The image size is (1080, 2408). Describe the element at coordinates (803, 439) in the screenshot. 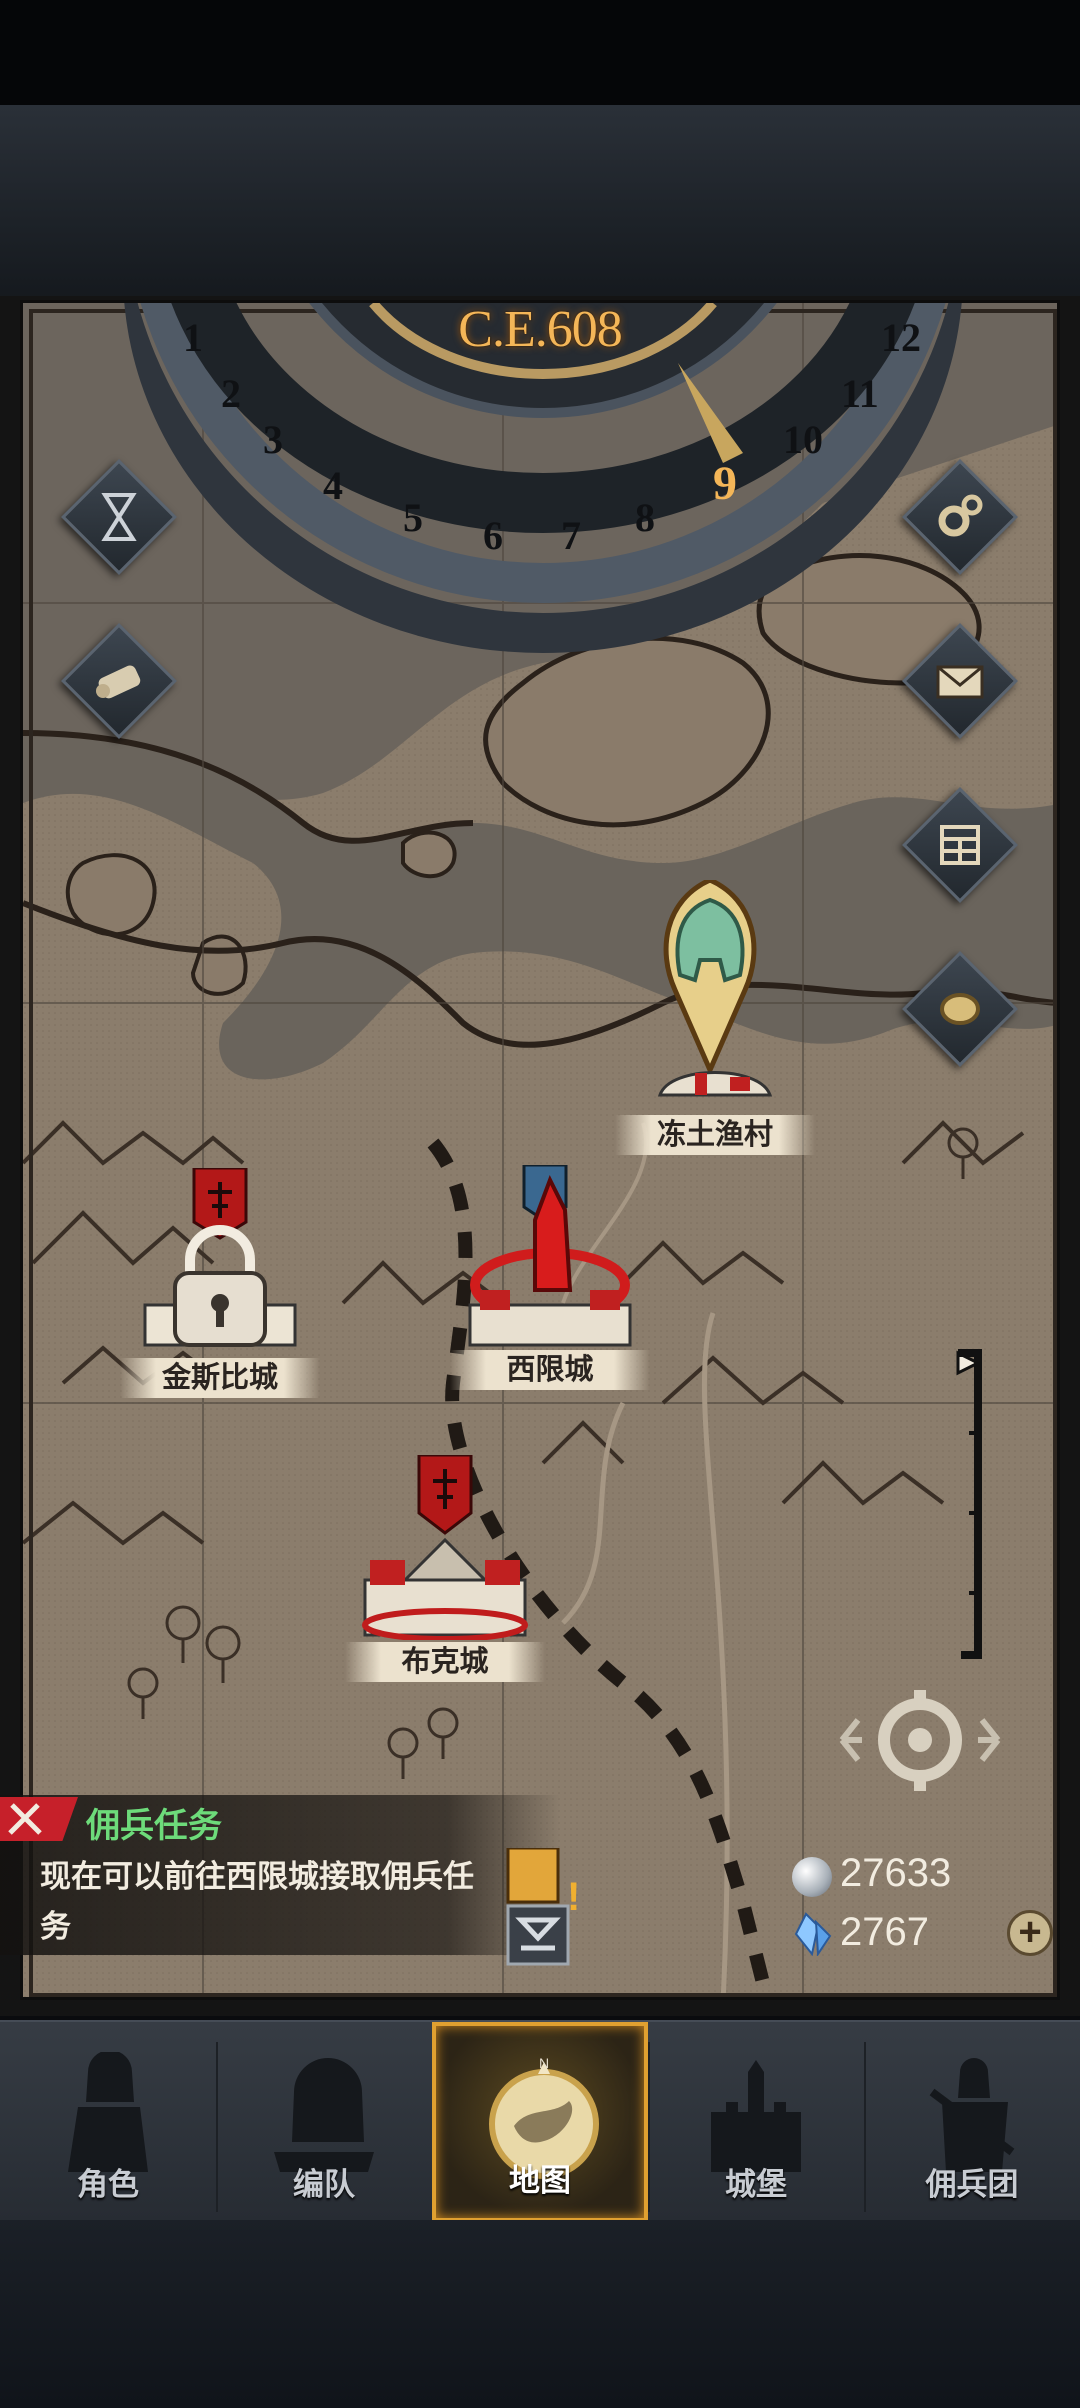

I see `svg-text: 10` at that location.